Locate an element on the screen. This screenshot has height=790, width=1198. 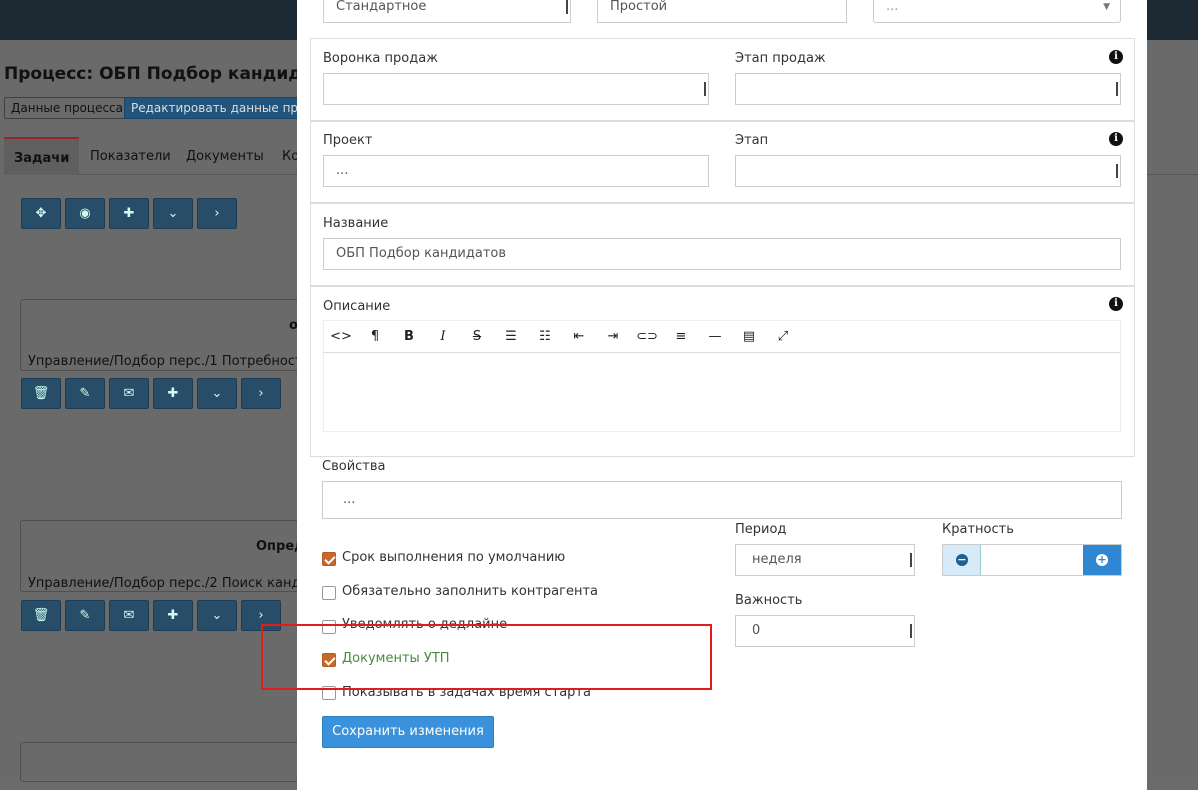
default-deadline-label: Срок выполнения по умолчанию is located at coordinates (453, 557).